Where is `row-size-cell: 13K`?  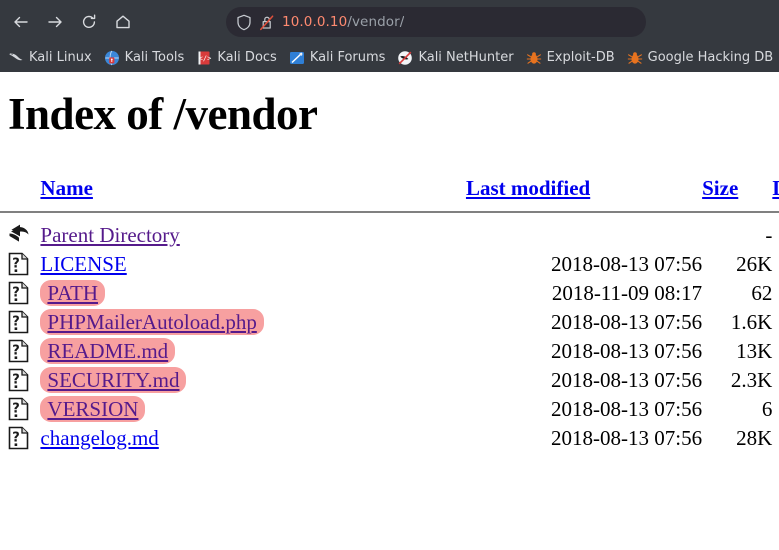
row-size-cell: 13K is located at coordinates (754, 350).